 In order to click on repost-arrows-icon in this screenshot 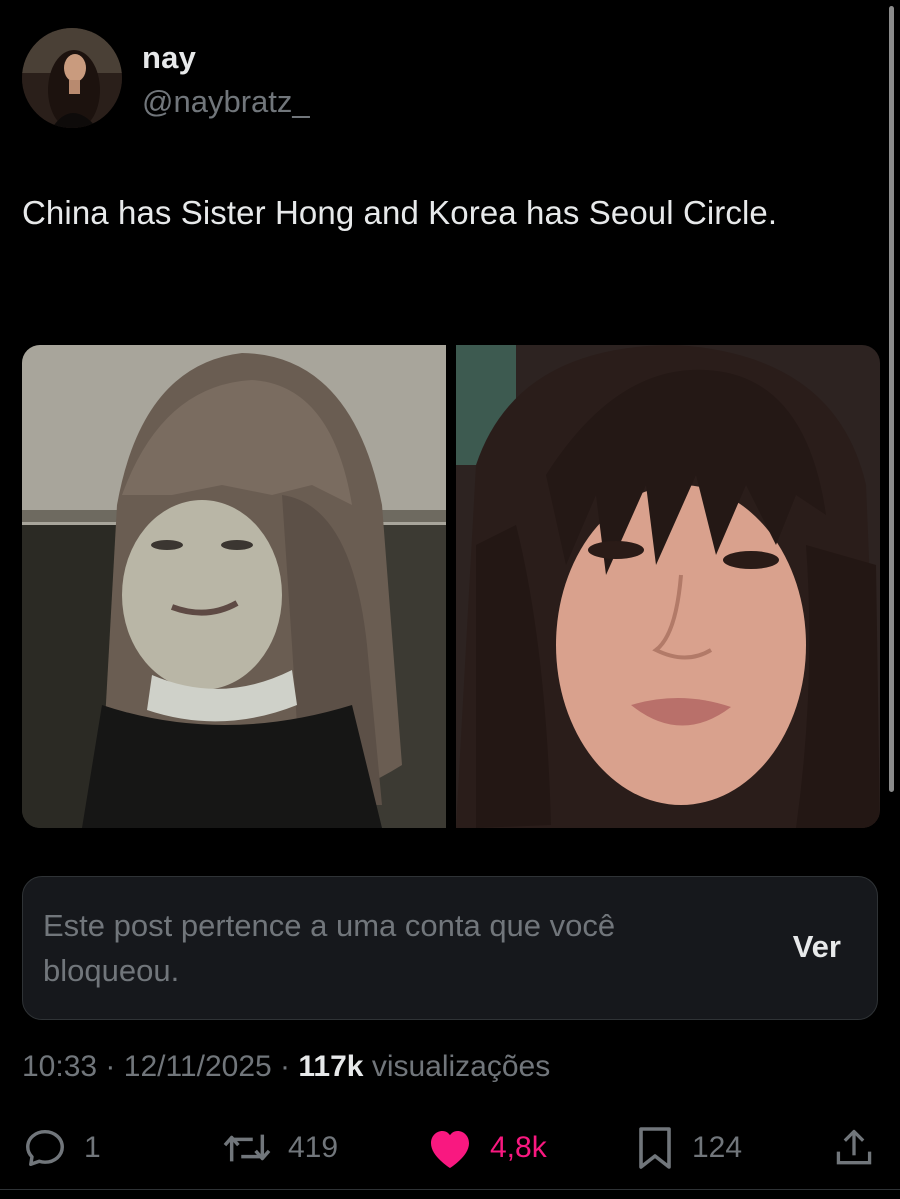, I will do `click(247, 1148)`.